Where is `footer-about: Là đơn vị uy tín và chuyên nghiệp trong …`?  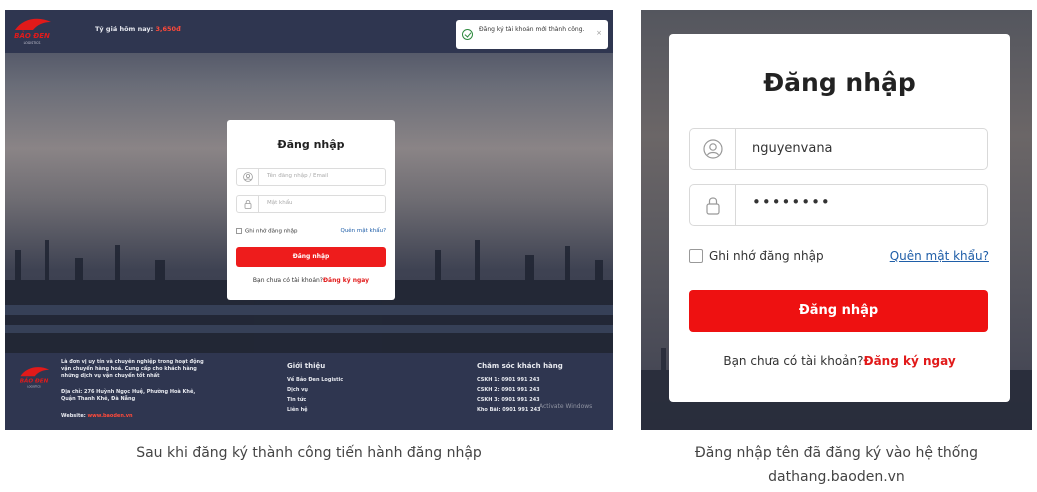 footer-about: Là đơn vị uy tín và chuyên nghiệp trong … is located at coordinates (132, 369).